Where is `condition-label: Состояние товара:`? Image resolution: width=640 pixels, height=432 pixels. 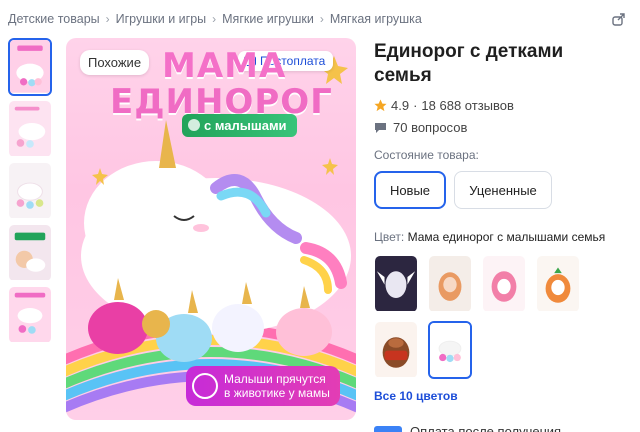
condition-label: Состояние товара: is located at coordinates (426, 155).